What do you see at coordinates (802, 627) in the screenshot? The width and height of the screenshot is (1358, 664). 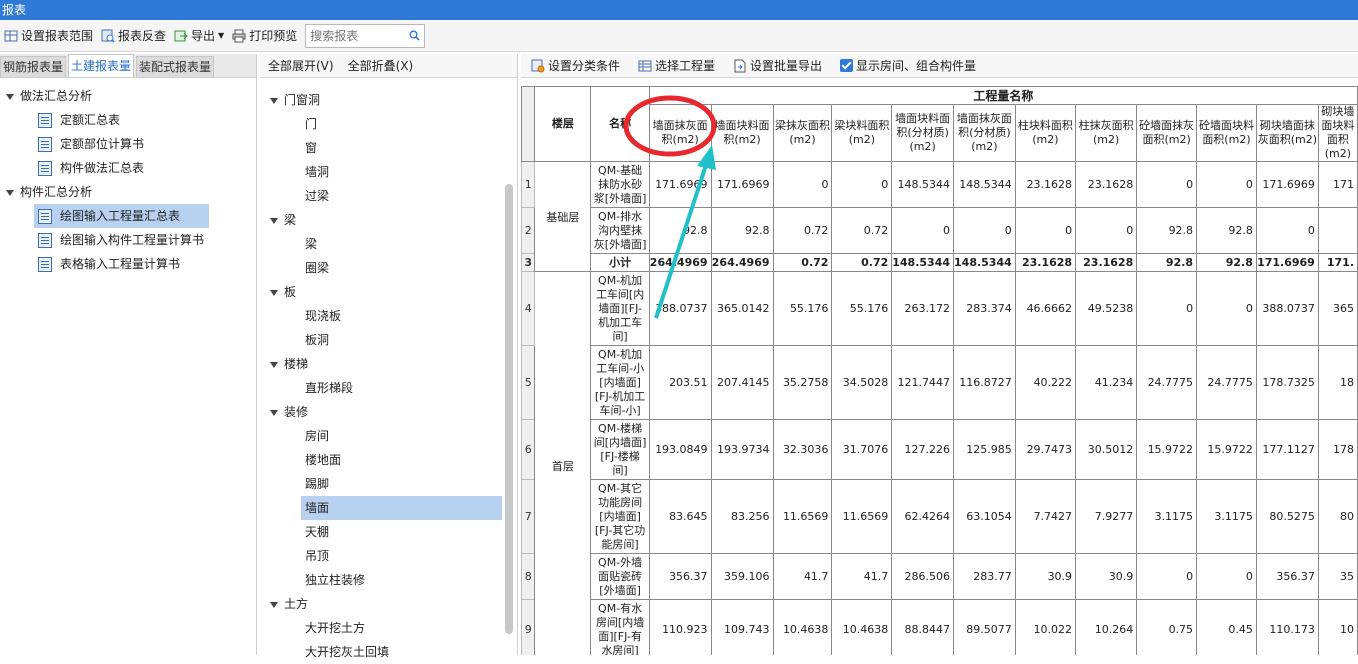 I see `value-cell: 10.4638` at bounding box center [802, 627].